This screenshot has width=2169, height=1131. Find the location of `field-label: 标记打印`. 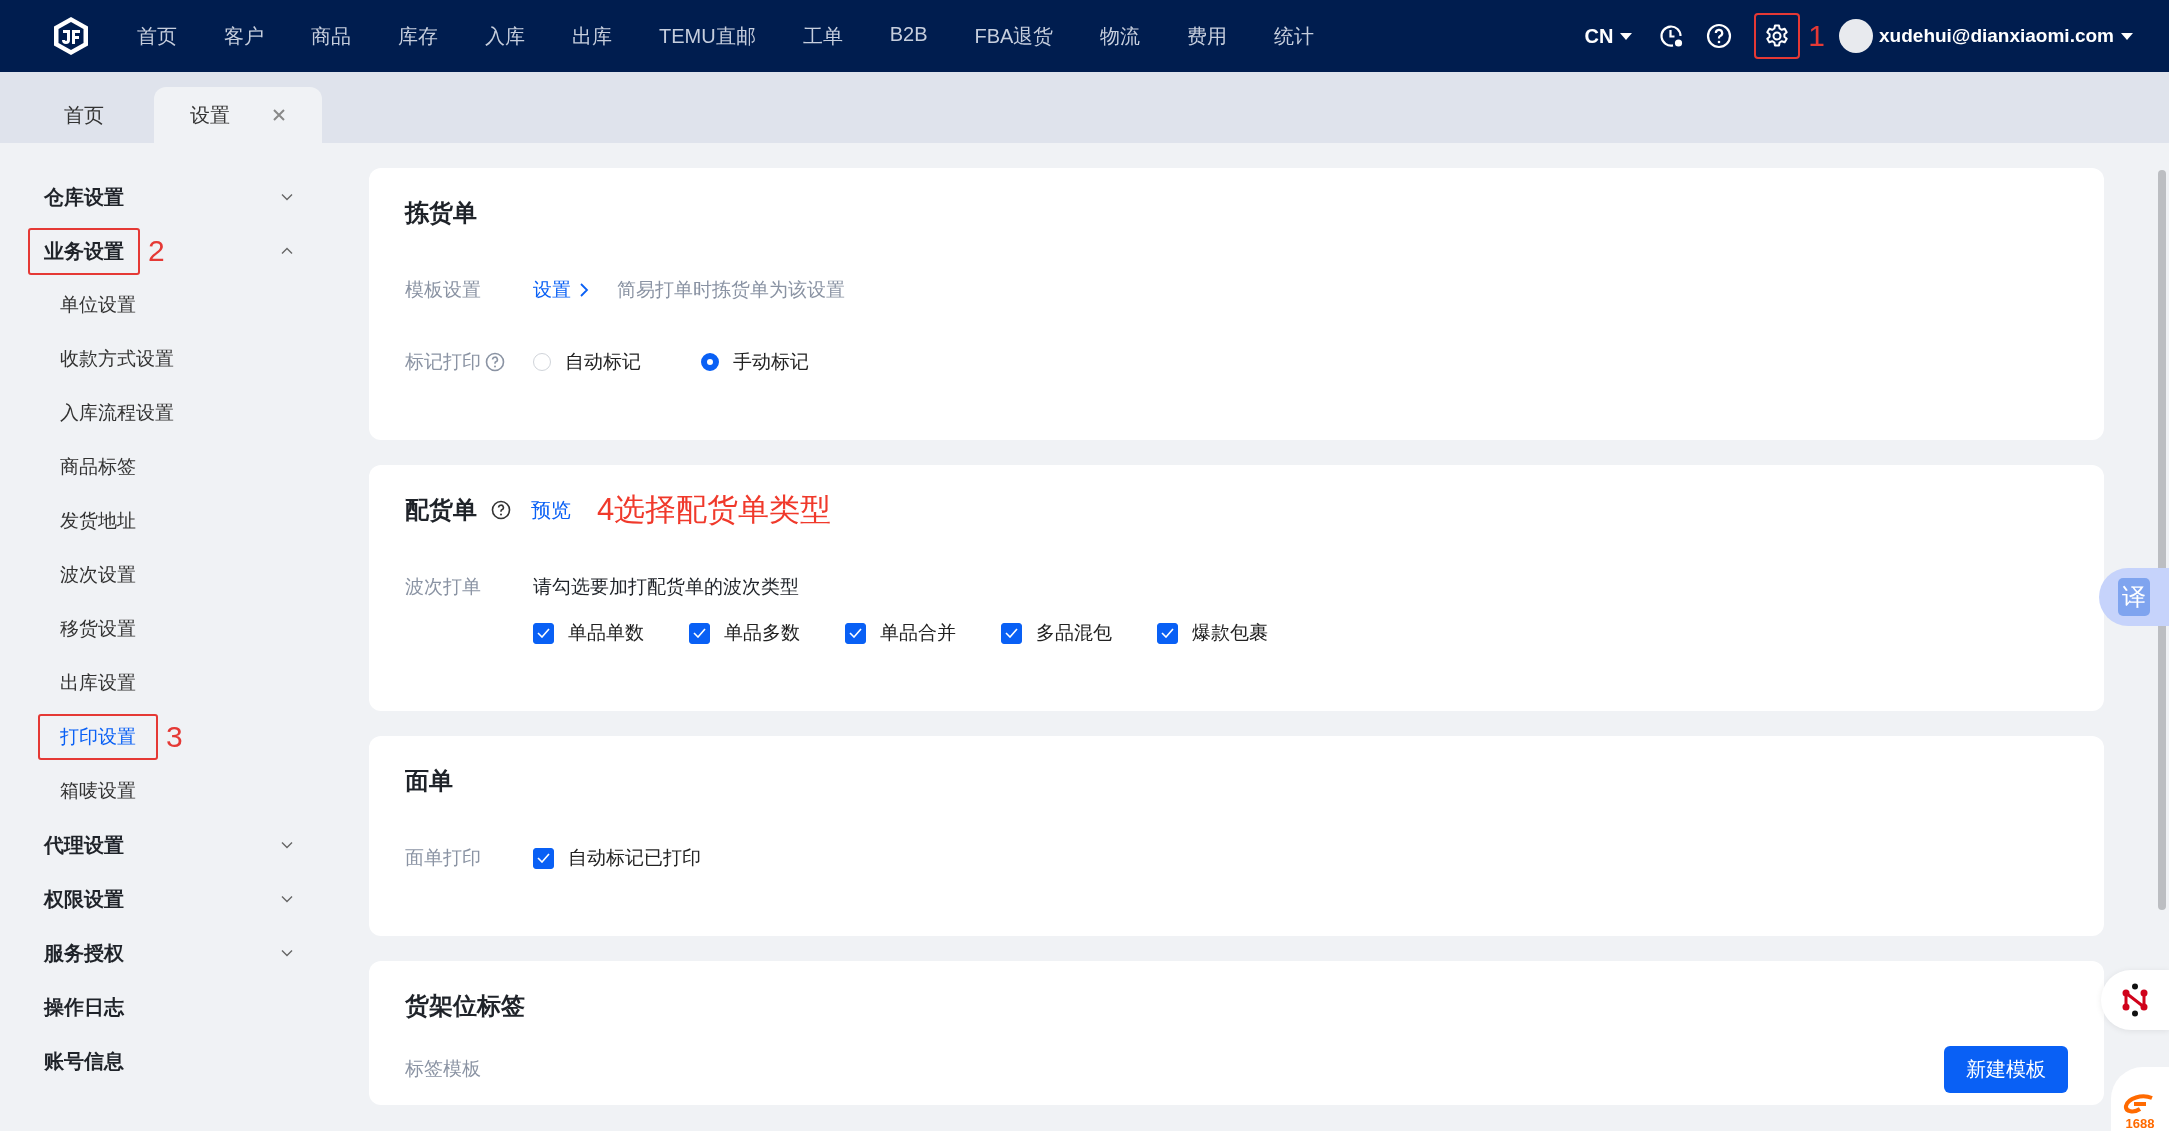

field-label: 标记打印 is located at coordinates (443, 362).